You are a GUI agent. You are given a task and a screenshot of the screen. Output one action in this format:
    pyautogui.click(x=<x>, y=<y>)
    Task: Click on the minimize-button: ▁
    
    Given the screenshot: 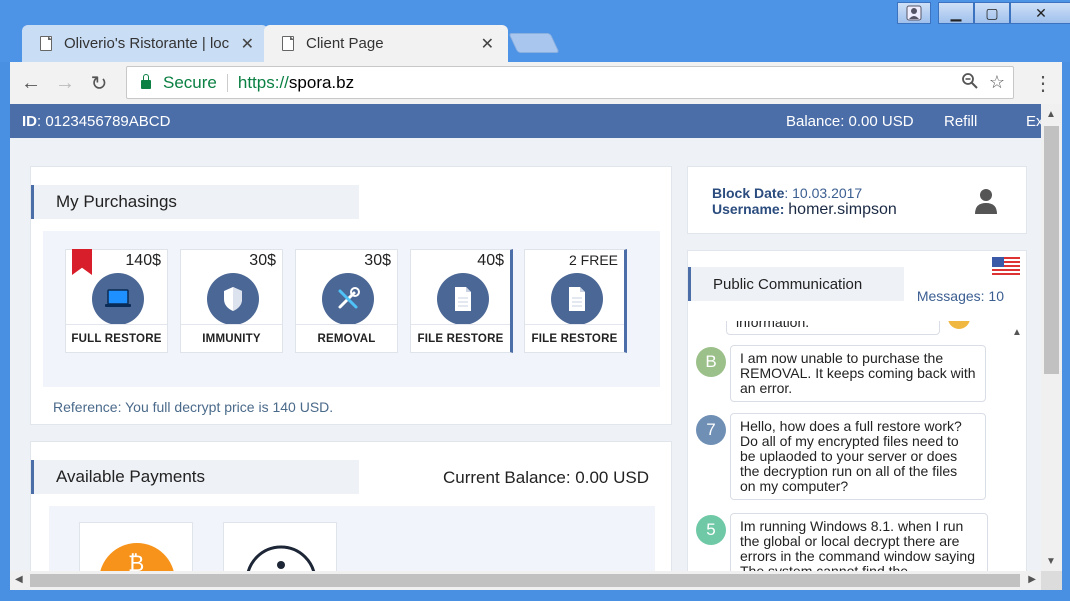 What is the action you would take?
    pyautogui.click(x=956, y=13)
    